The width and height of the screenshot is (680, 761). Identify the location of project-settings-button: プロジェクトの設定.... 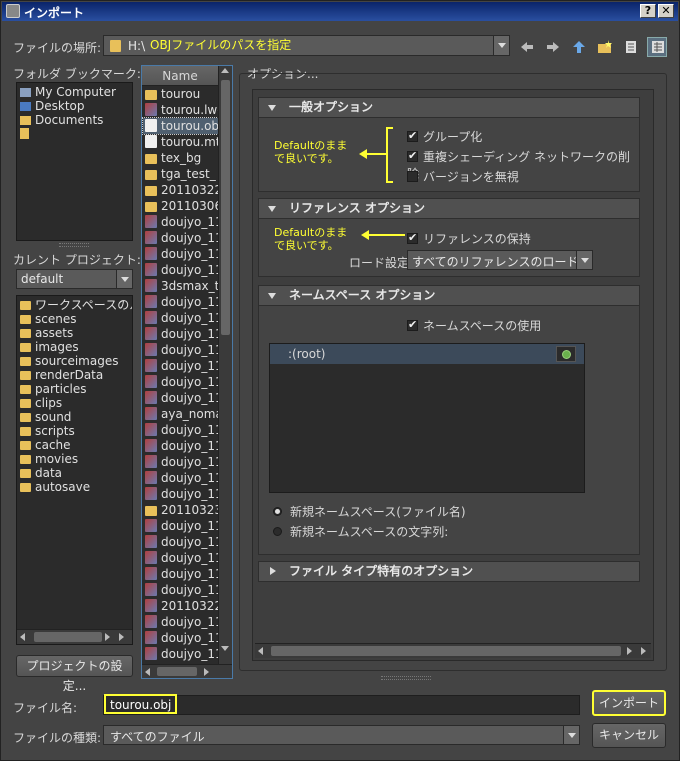
(74, 674).